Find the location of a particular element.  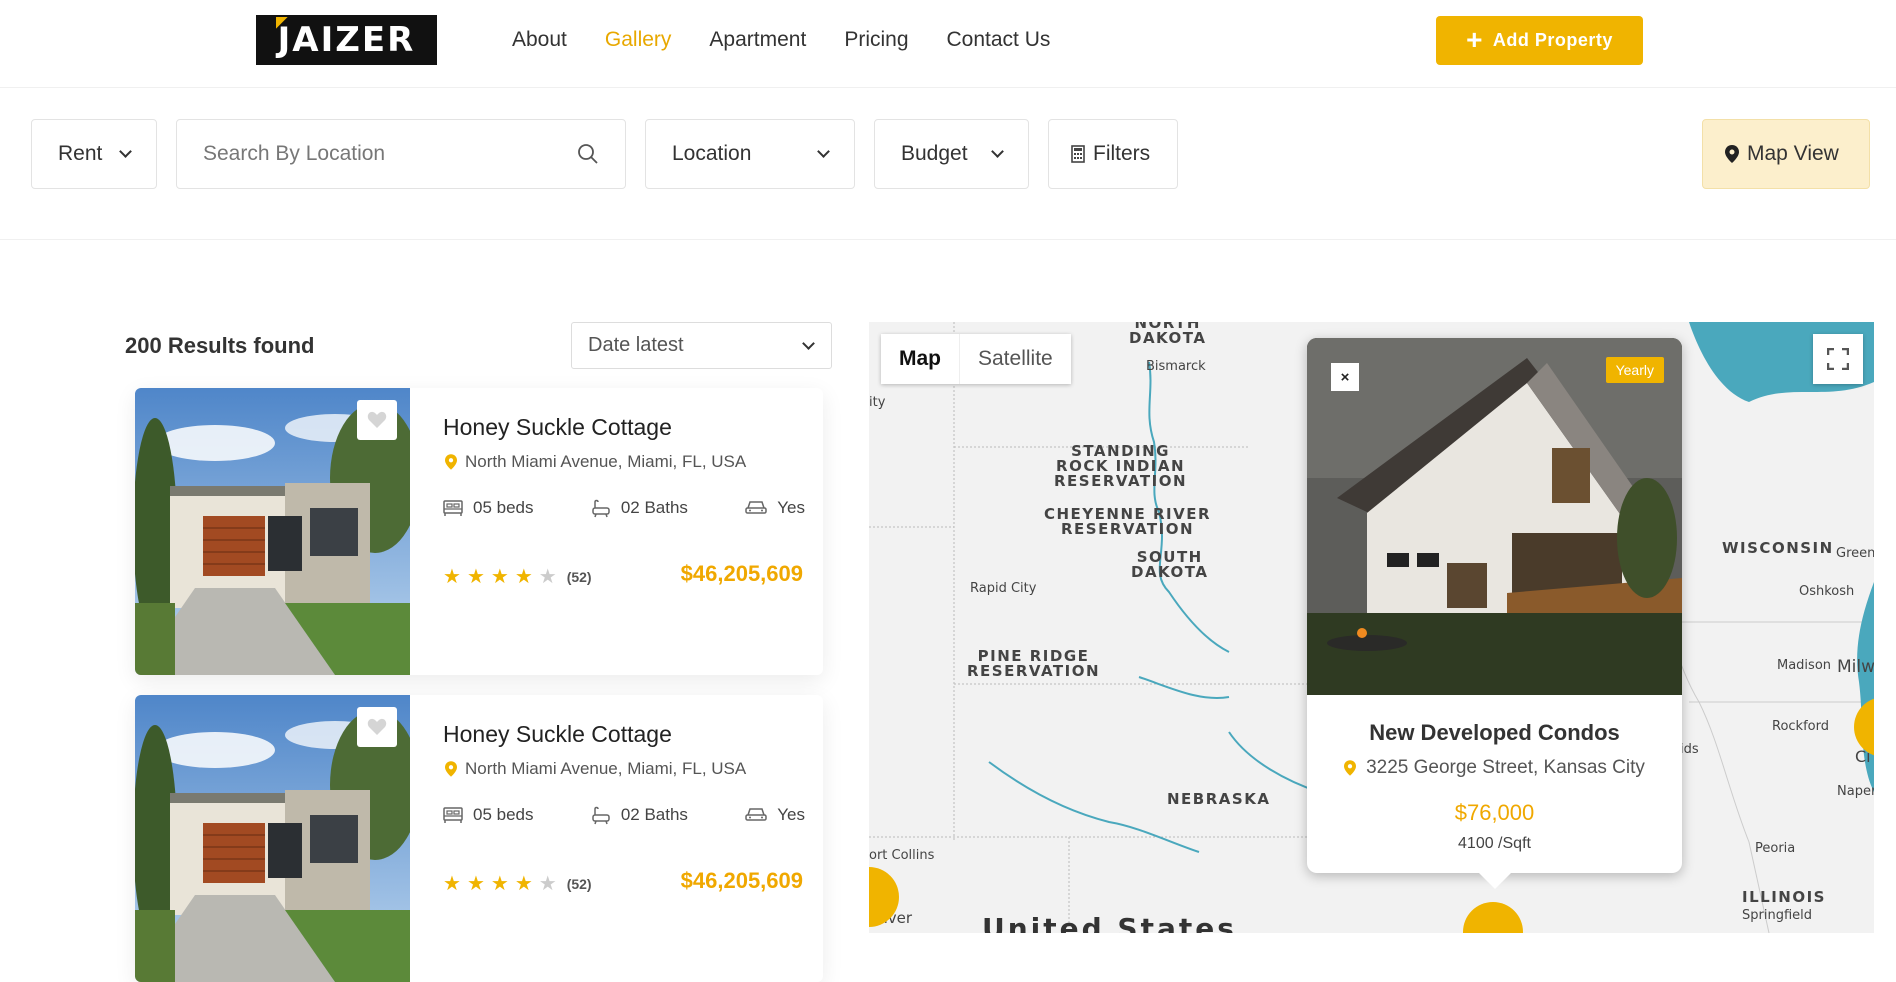

plus-icon: + is located at coordinates (1474, 39).